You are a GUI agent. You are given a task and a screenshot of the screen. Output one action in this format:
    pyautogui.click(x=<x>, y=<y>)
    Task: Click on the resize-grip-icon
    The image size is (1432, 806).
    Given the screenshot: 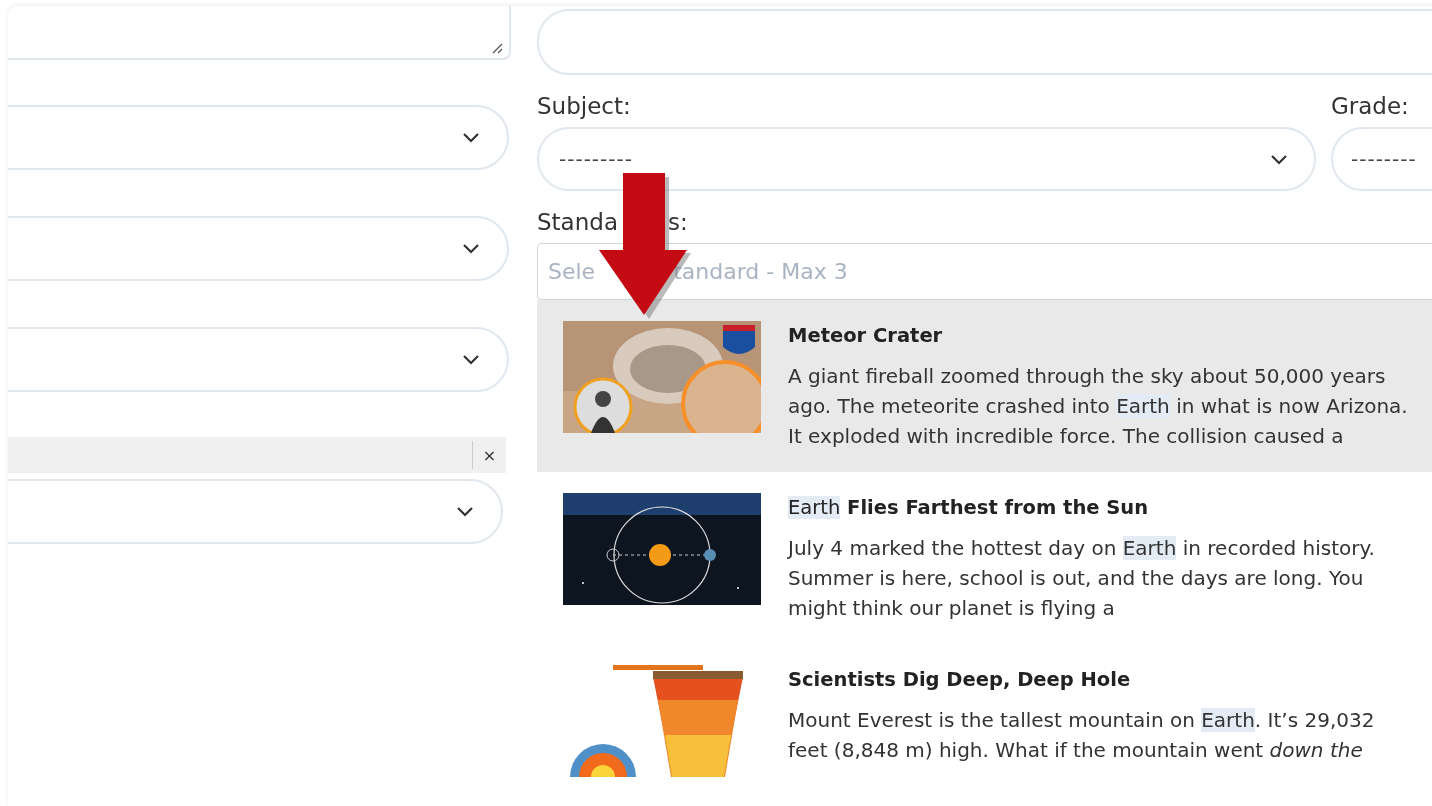 What is the action you would take?
    pyautogui.click(x=497, y=48)
    